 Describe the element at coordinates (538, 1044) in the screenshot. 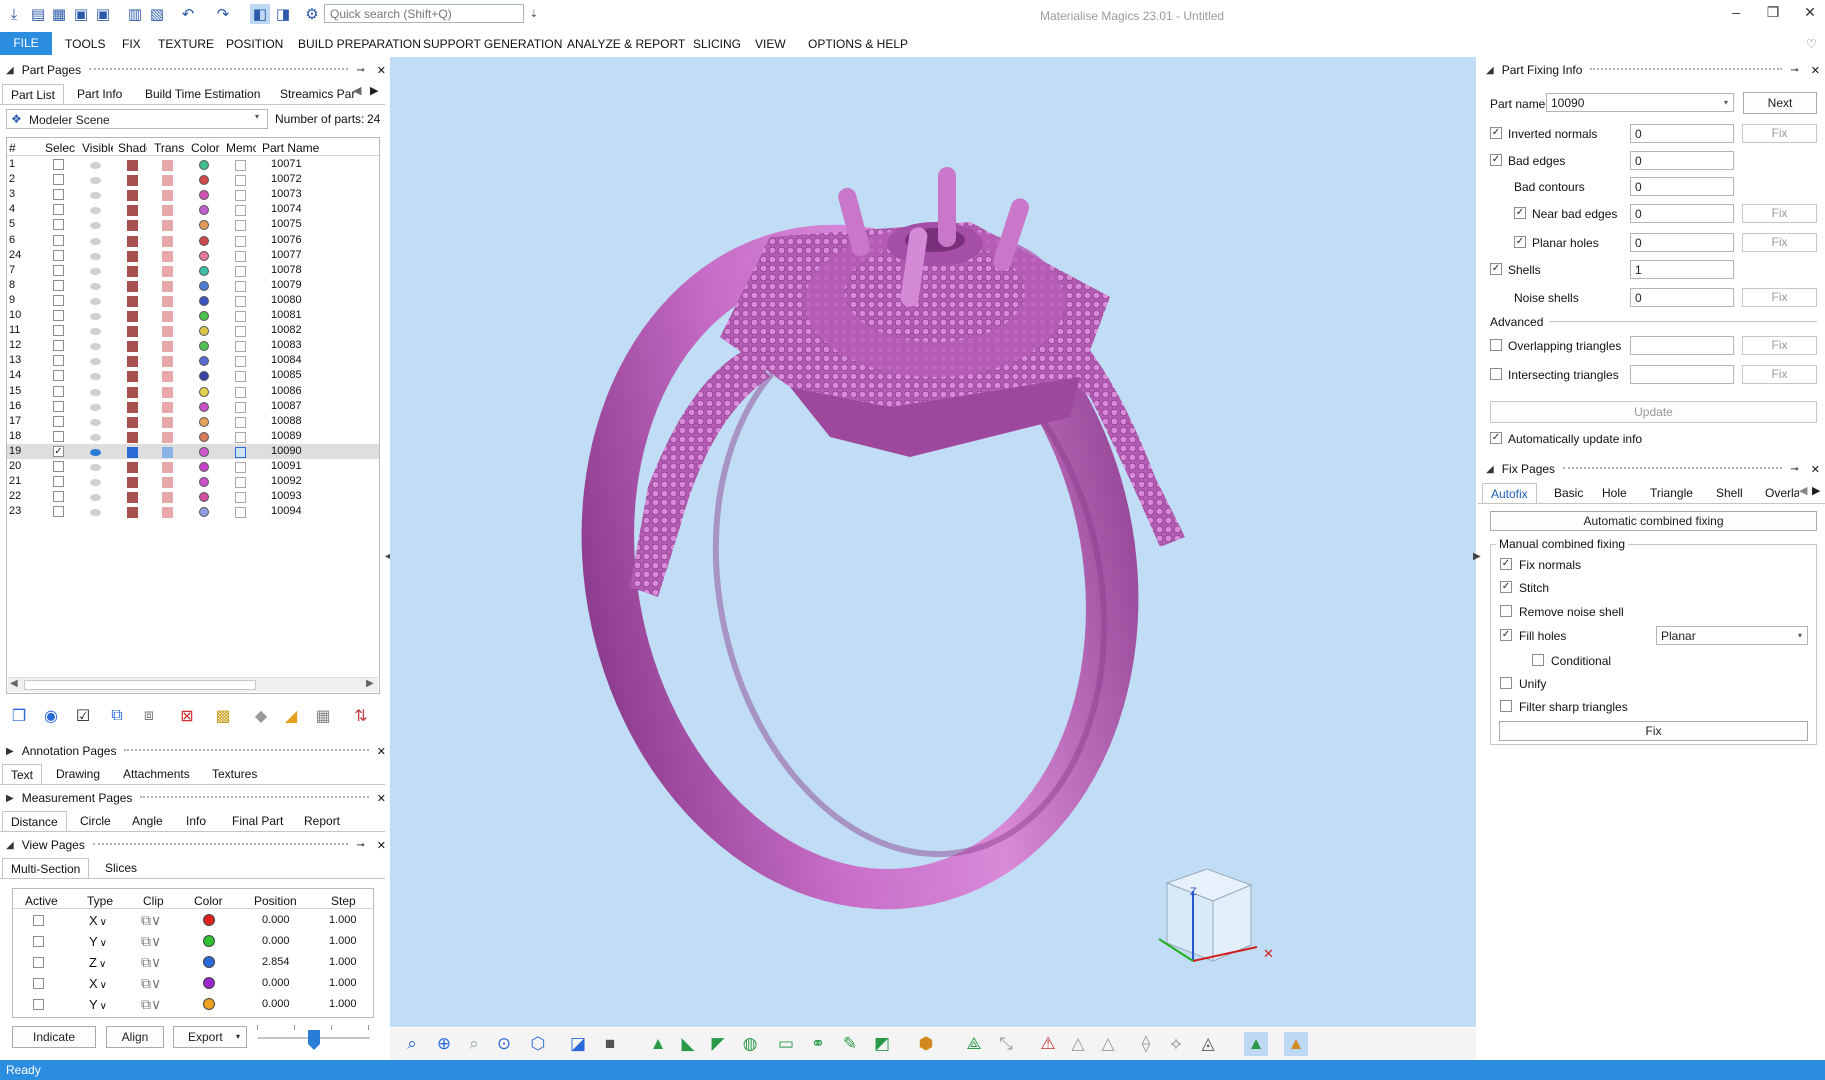

I see `view-cube-icon: ⬡` at that location.